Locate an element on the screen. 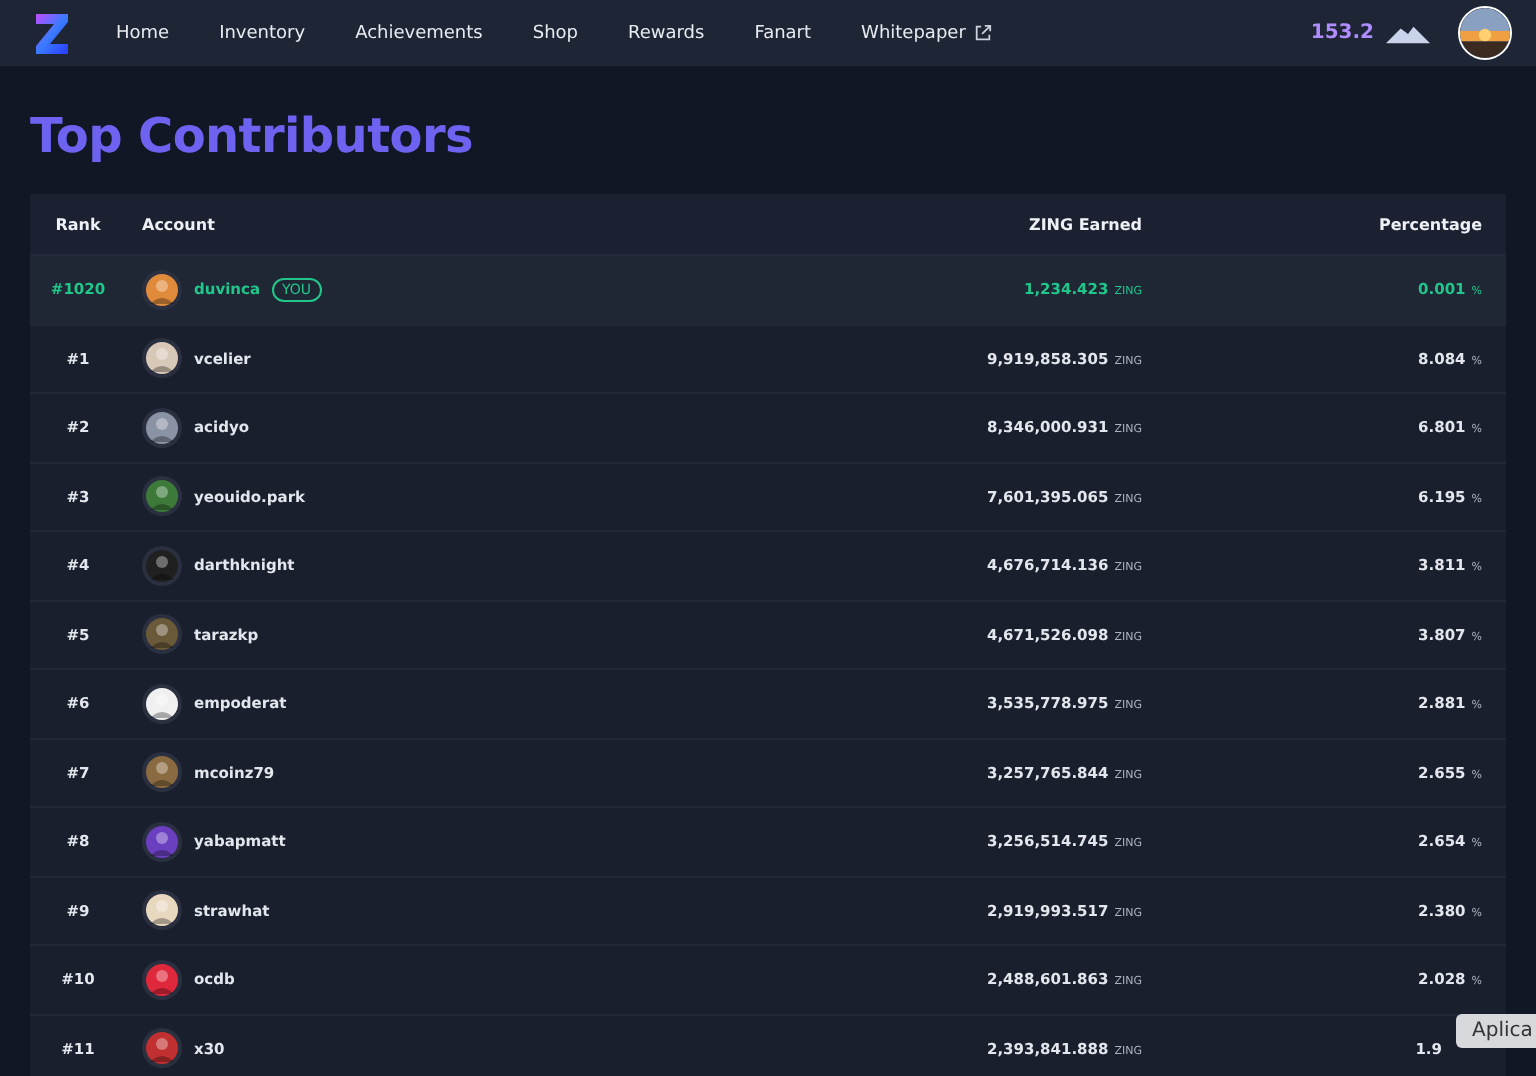  external-link-icon is located at coordinates (982, 33).